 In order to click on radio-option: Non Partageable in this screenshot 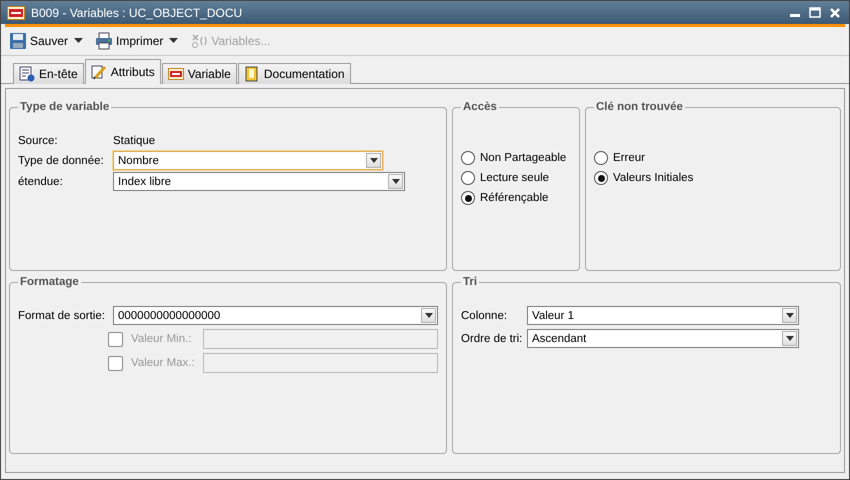, I will do `click(516, 158)`.